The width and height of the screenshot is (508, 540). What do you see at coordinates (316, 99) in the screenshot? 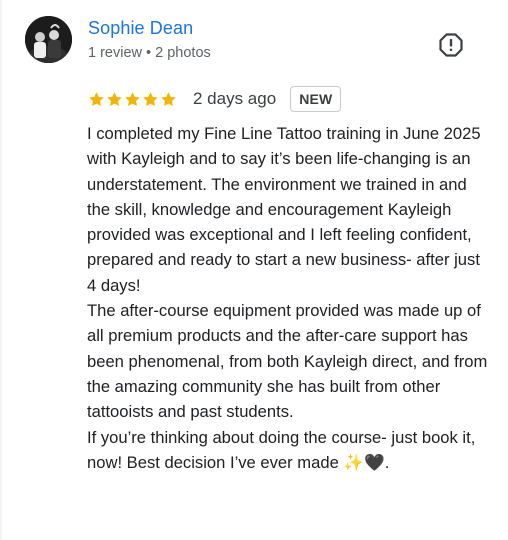
I see `new-badge: NEW` at bounding box center [316, 99].